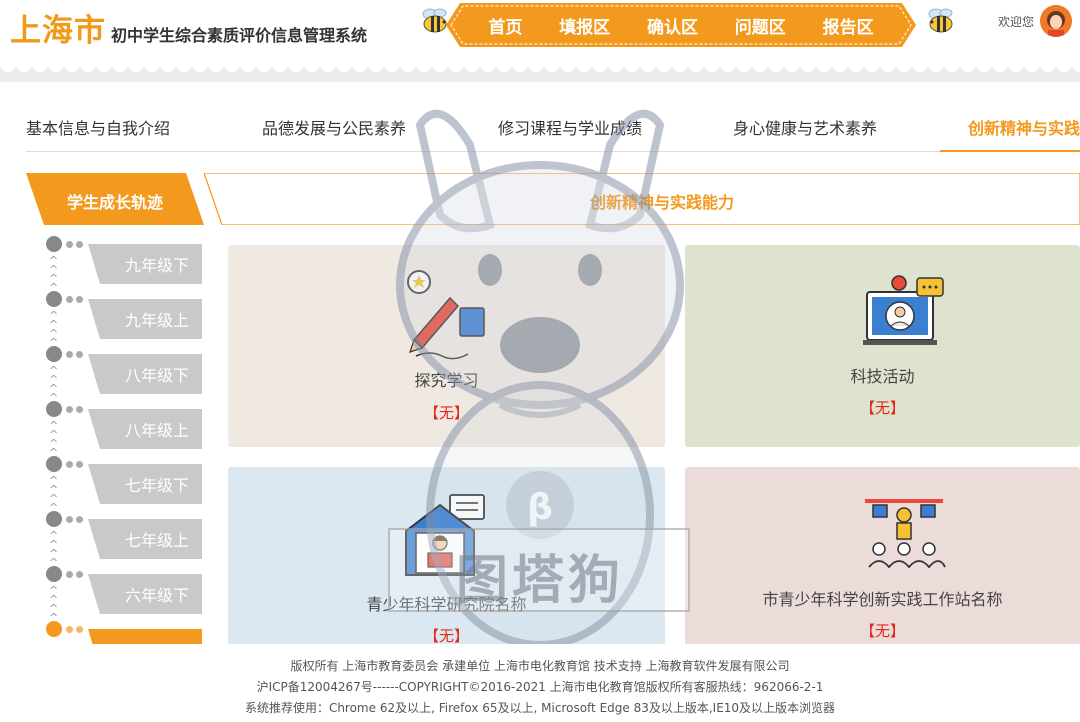 This screenshot has height=722, width=1080. I want to click on nav-issues: 问题区, so click(760, 25).